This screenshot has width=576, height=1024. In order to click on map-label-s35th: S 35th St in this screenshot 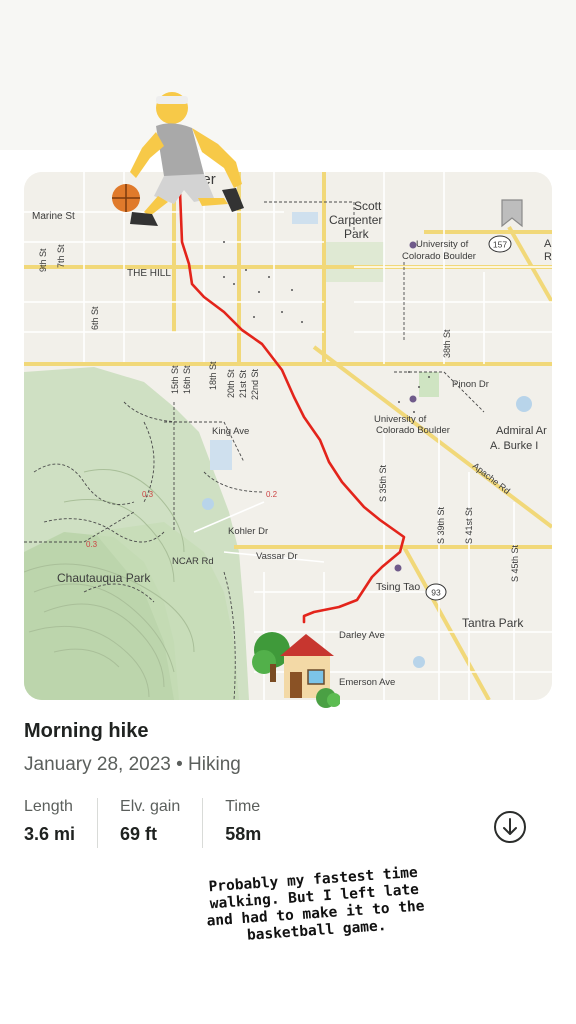, I will do `click(383, 483)`.